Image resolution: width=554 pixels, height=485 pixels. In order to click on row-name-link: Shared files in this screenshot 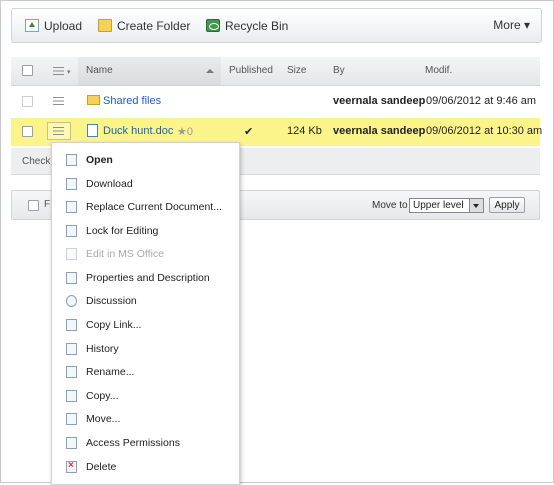, I will do `click(132, 101)`.